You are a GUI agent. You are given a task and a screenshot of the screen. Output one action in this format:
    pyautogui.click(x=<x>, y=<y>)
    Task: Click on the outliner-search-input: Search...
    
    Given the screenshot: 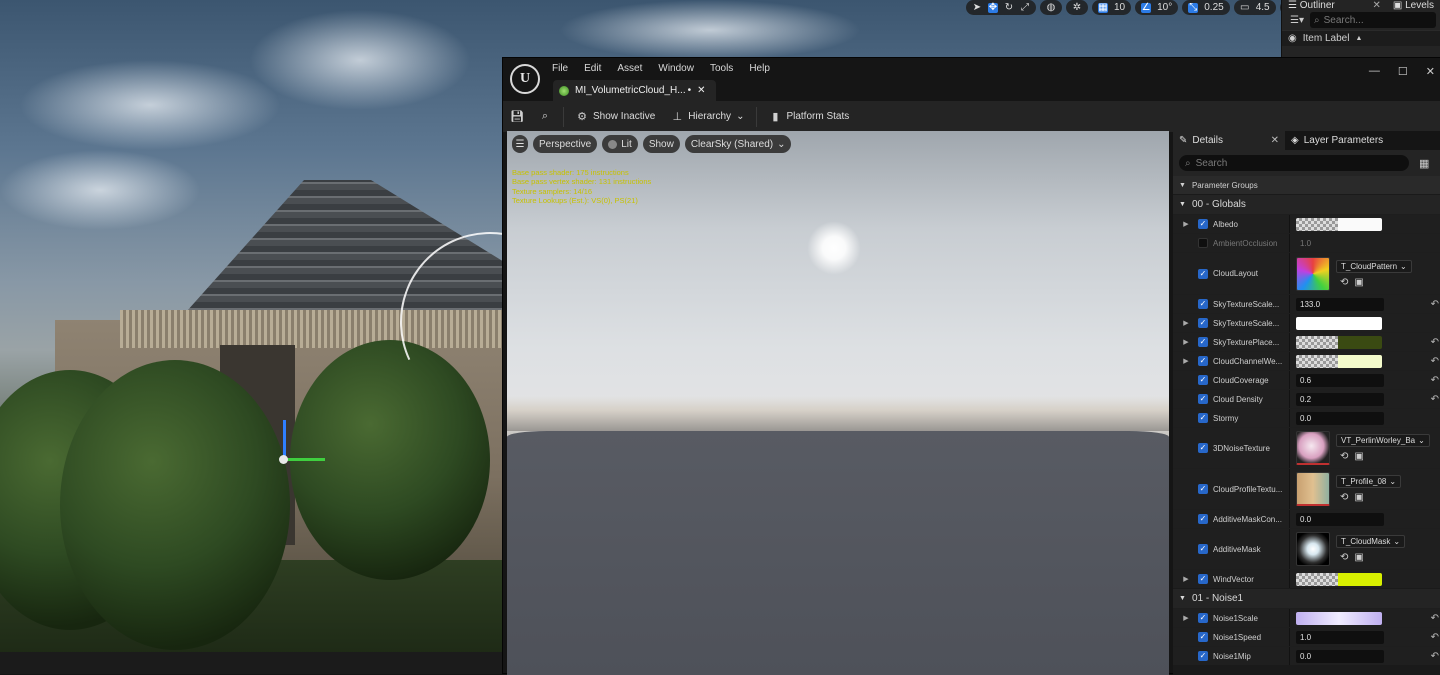 What is the action you would take?
    pyautogui.click(x=1344, y=20)
    